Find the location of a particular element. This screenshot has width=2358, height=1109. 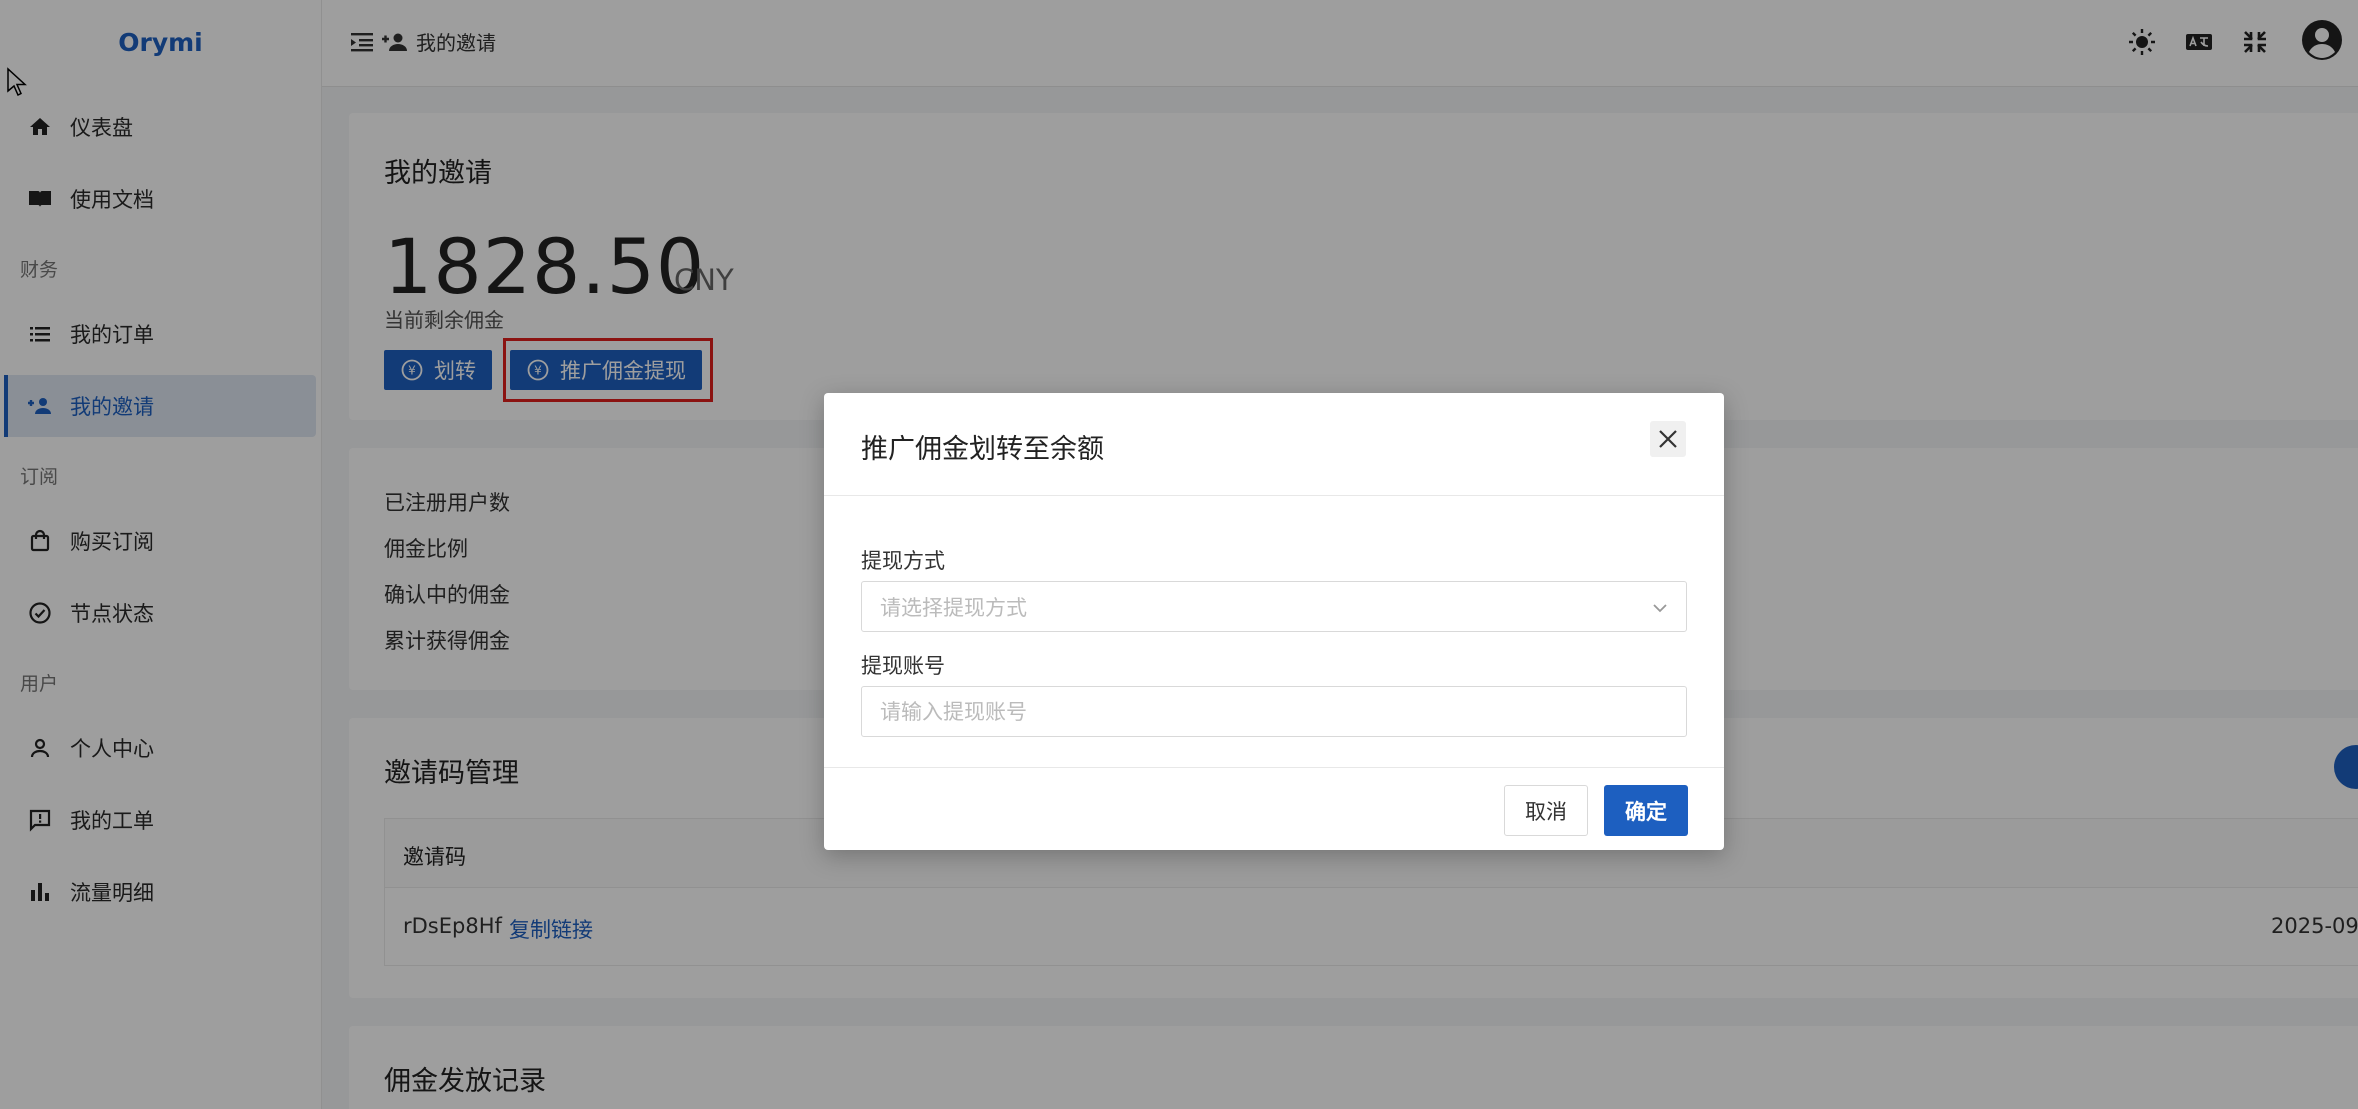

cancel-button: 取消 is located at coordinates (1546, 810).